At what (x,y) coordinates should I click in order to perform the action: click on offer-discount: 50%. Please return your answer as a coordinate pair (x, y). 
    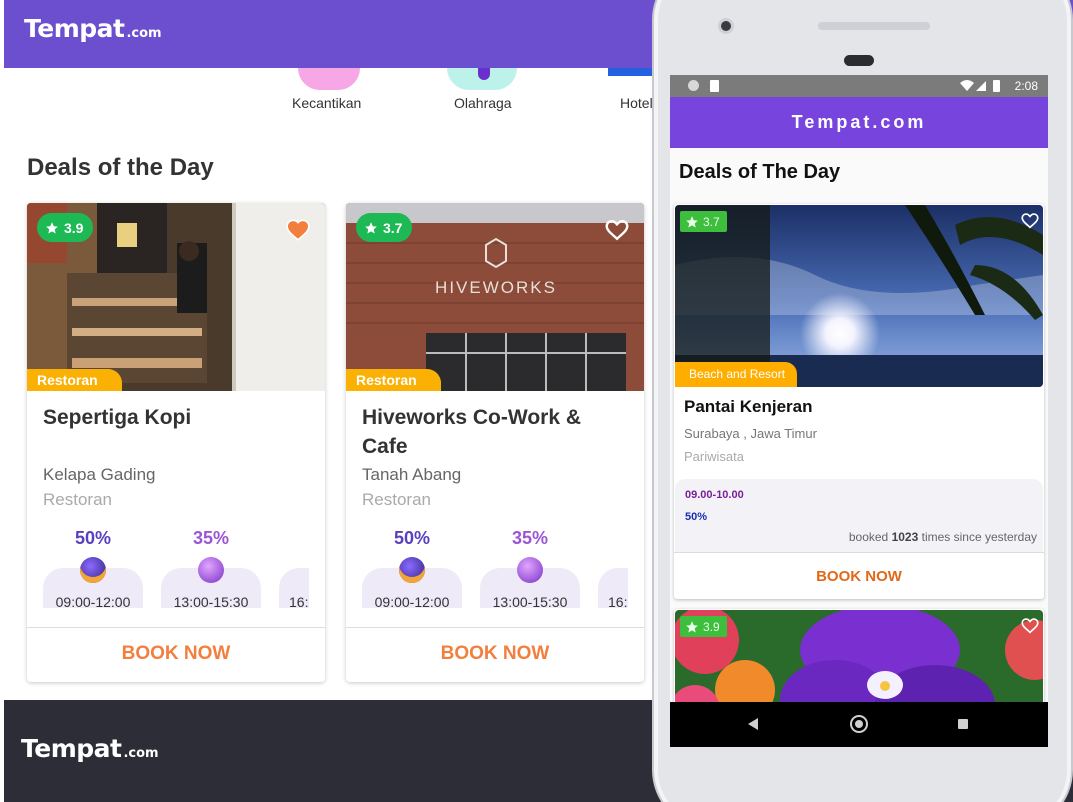
    Looking at the image, I should click on (696, 517).